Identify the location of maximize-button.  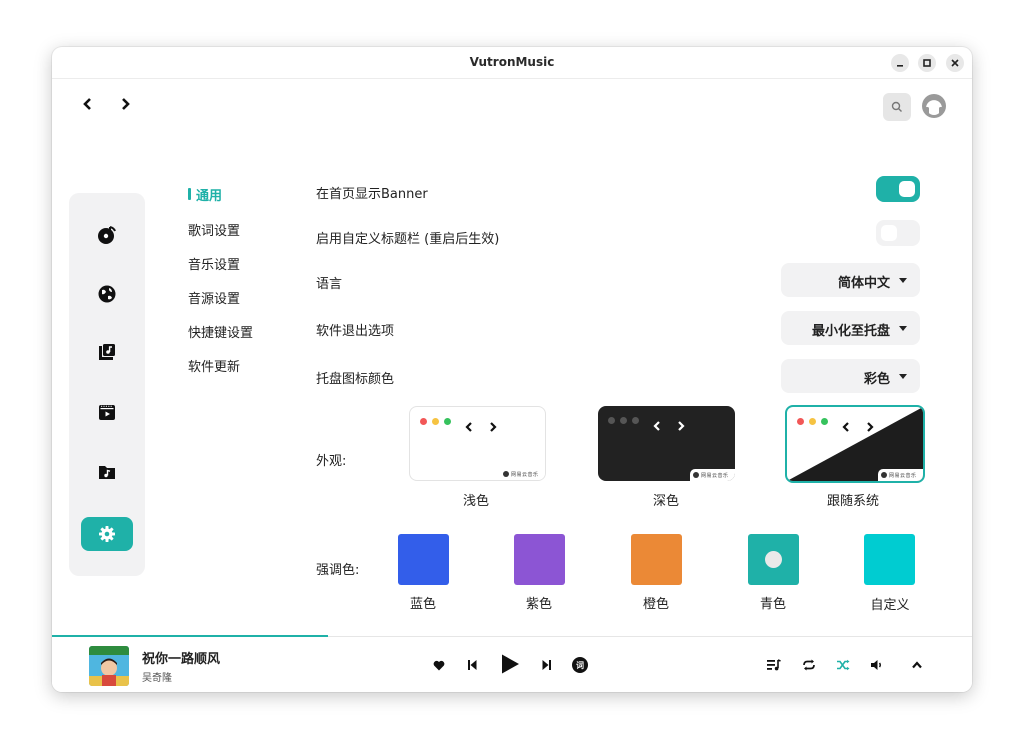
(927, 63).